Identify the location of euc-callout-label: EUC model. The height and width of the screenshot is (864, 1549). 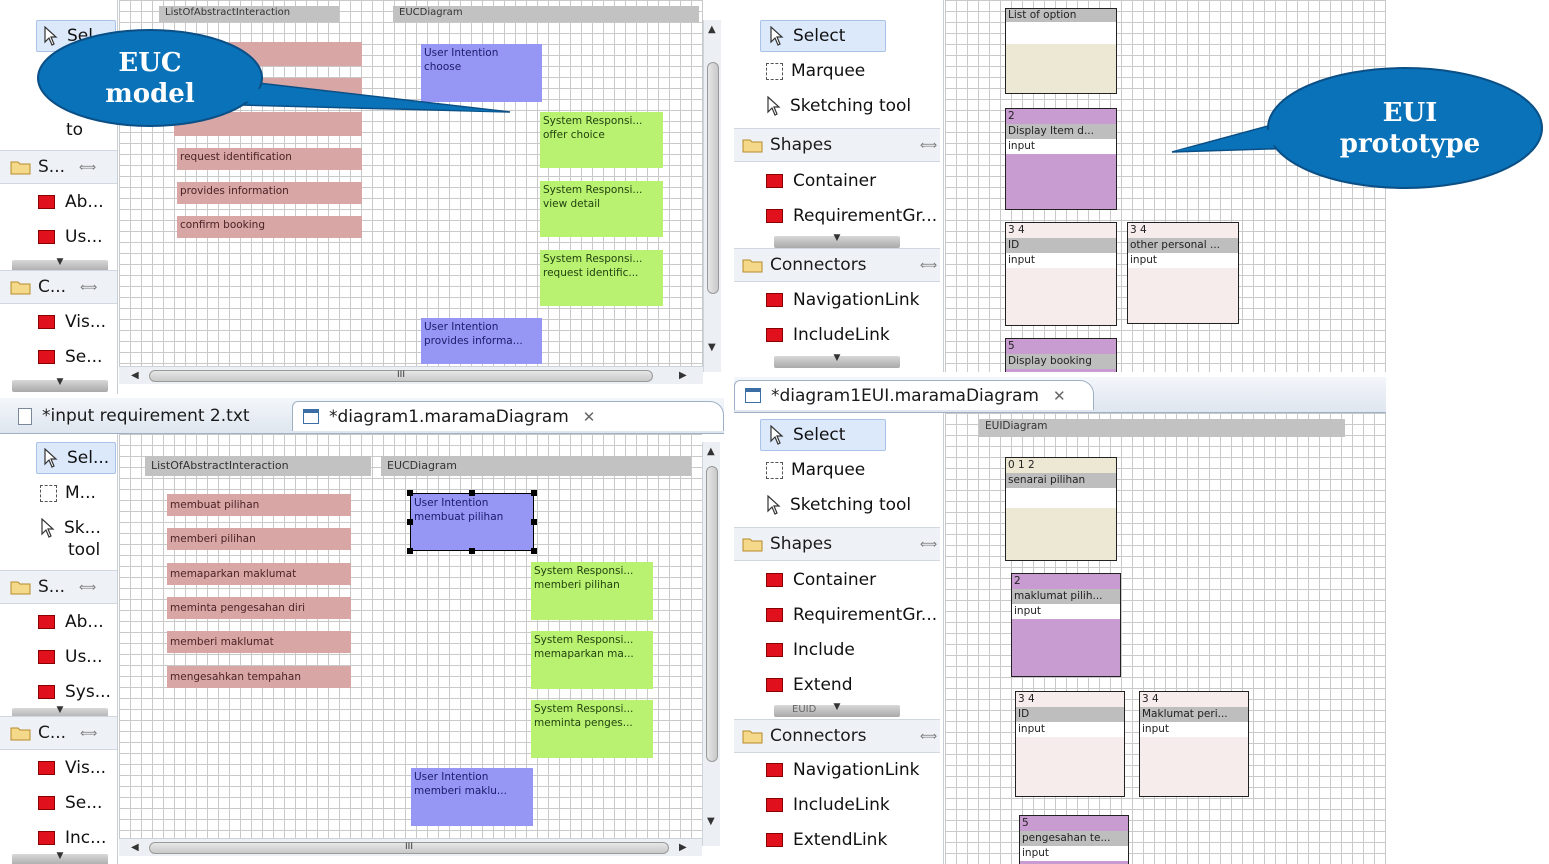
(150, 79).